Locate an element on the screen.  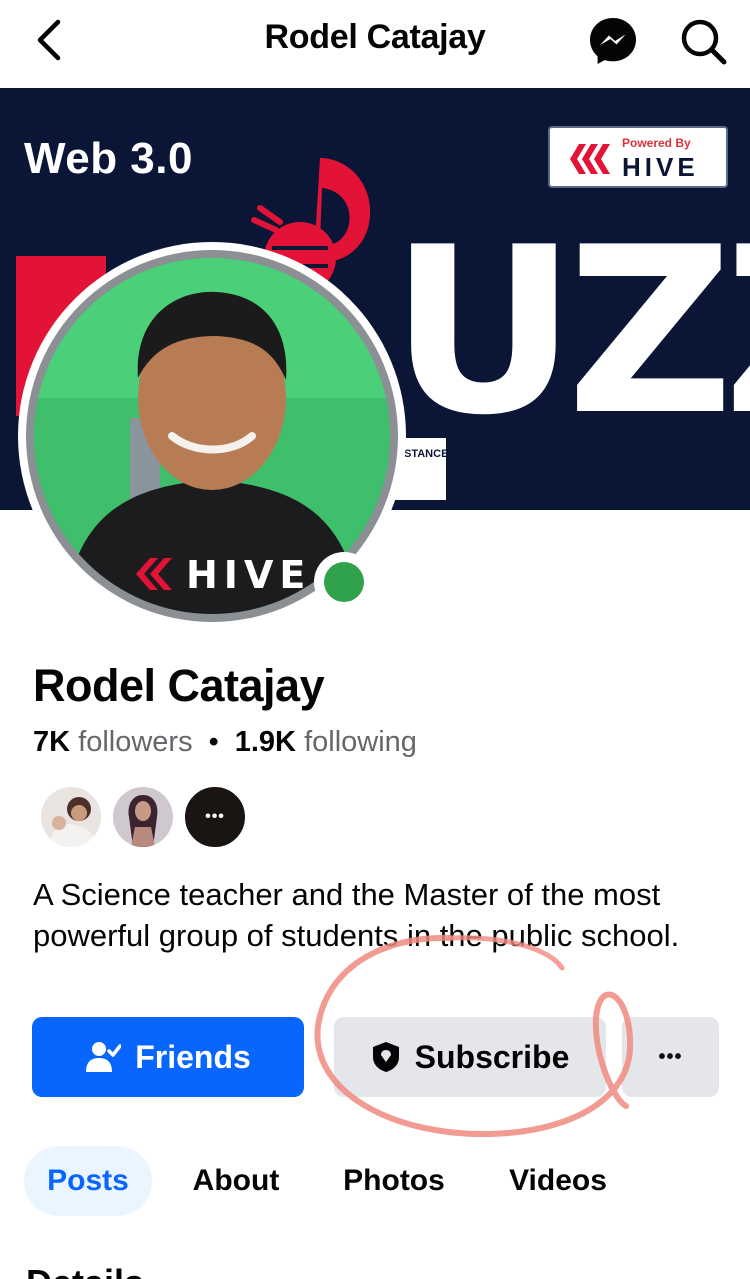
search-button is located at coordinates (703, 41).